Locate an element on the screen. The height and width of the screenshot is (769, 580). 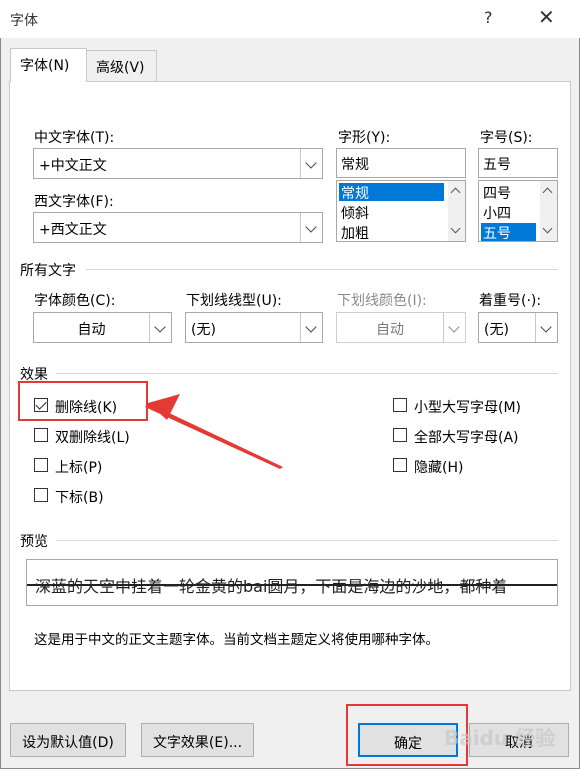
hidden-label: 隐藏(H) is located at coordinates (438, 467).